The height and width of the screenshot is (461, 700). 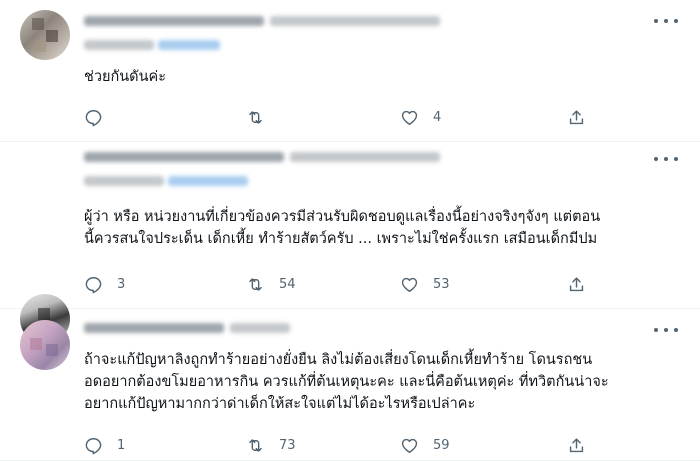 I want to click on like-count: 4, so click(x=437, y=117).